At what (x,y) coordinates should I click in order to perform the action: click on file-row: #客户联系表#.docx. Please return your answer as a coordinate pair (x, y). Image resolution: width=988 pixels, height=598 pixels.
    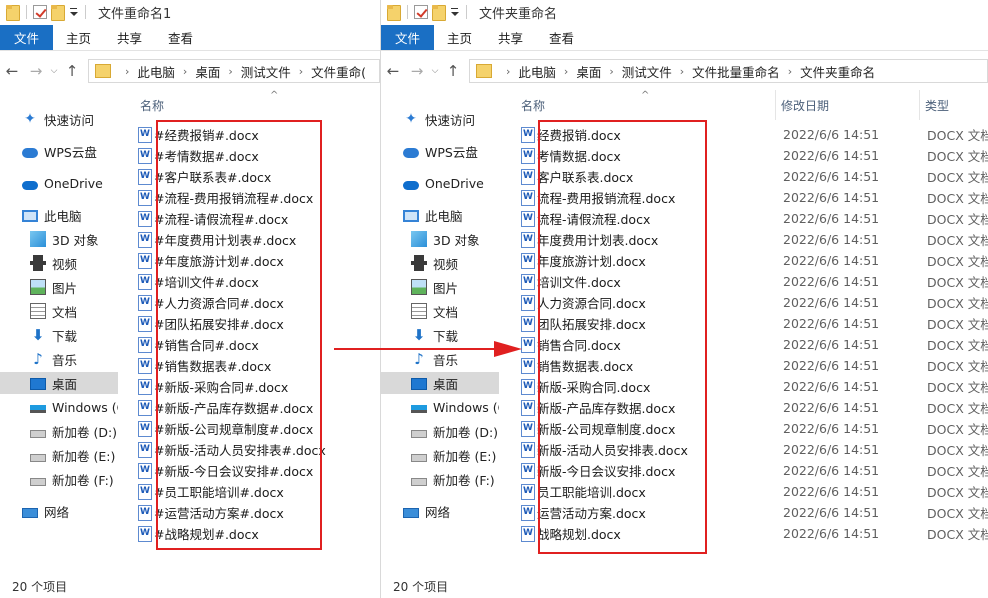
    Looking at the image, I should click on (254, 176).